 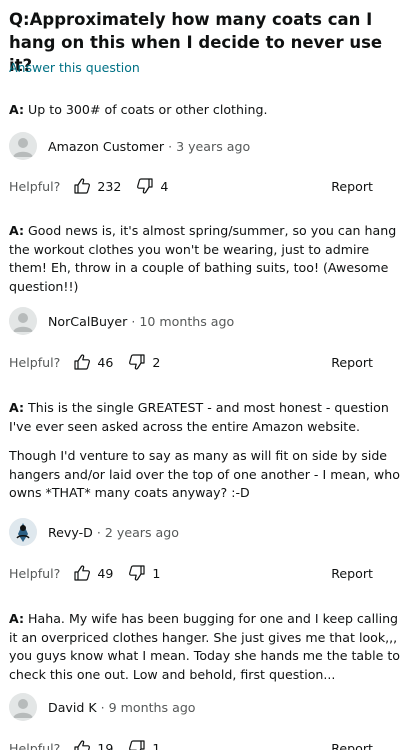 What do you see at coordinates (105, 362) in the screenshot?
I see `upvote-count: 46` at bounding box center [105, 362].